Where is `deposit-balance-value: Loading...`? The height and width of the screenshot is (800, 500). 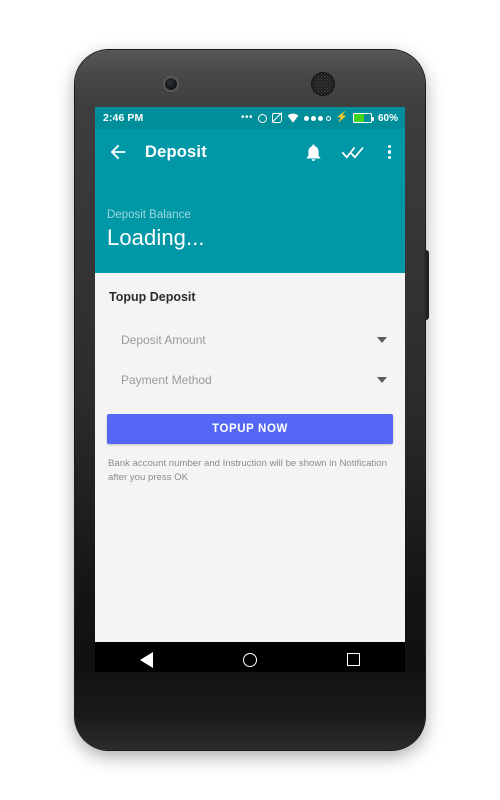
deposit-balance-value: Loading... is located at coordinates (156, 237).